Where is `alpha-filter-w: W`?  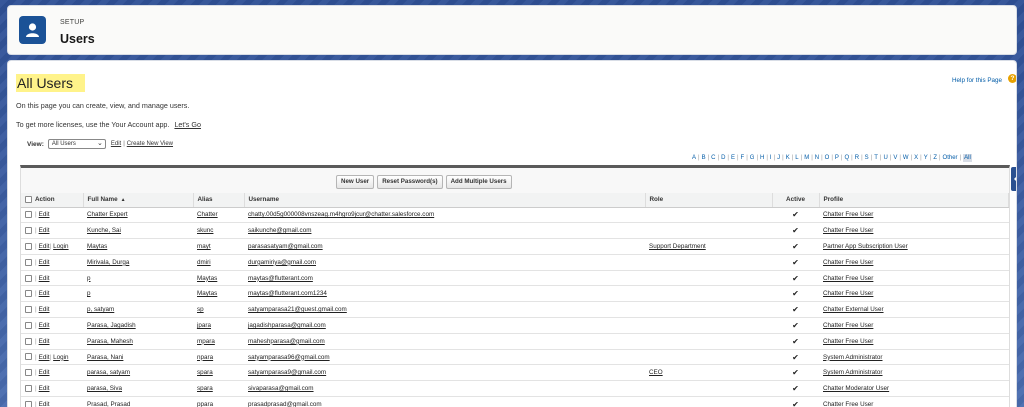 alpha-filter-w: W is located at coordinates (906, 158).